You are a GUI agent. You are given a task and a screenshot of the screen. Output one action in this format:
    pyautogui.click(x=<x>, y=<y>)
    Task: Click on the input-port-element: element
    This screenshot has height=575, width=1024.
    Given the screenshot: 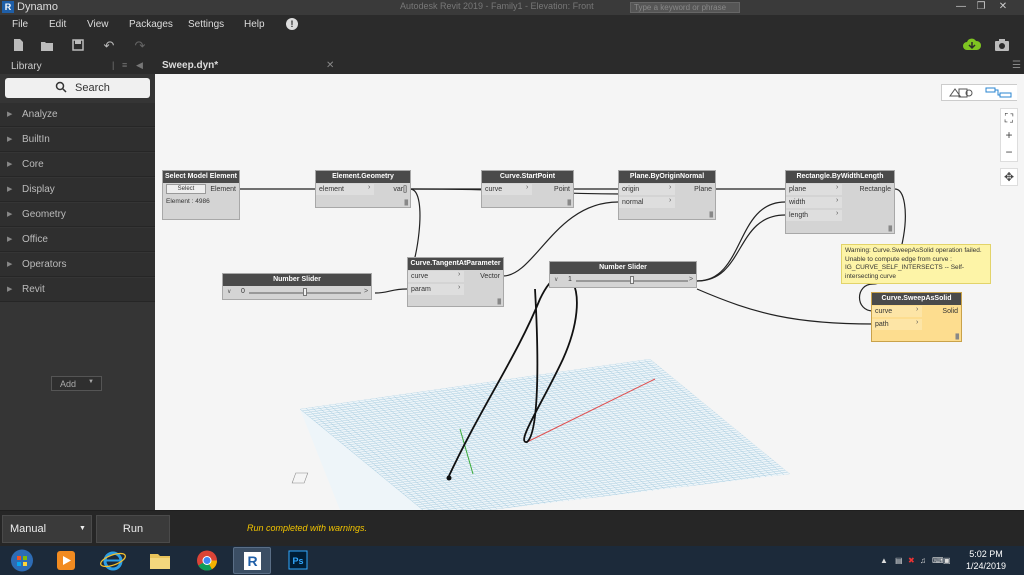 What is the action you would take?
    pyautogui.click(x=345, y=189)
    